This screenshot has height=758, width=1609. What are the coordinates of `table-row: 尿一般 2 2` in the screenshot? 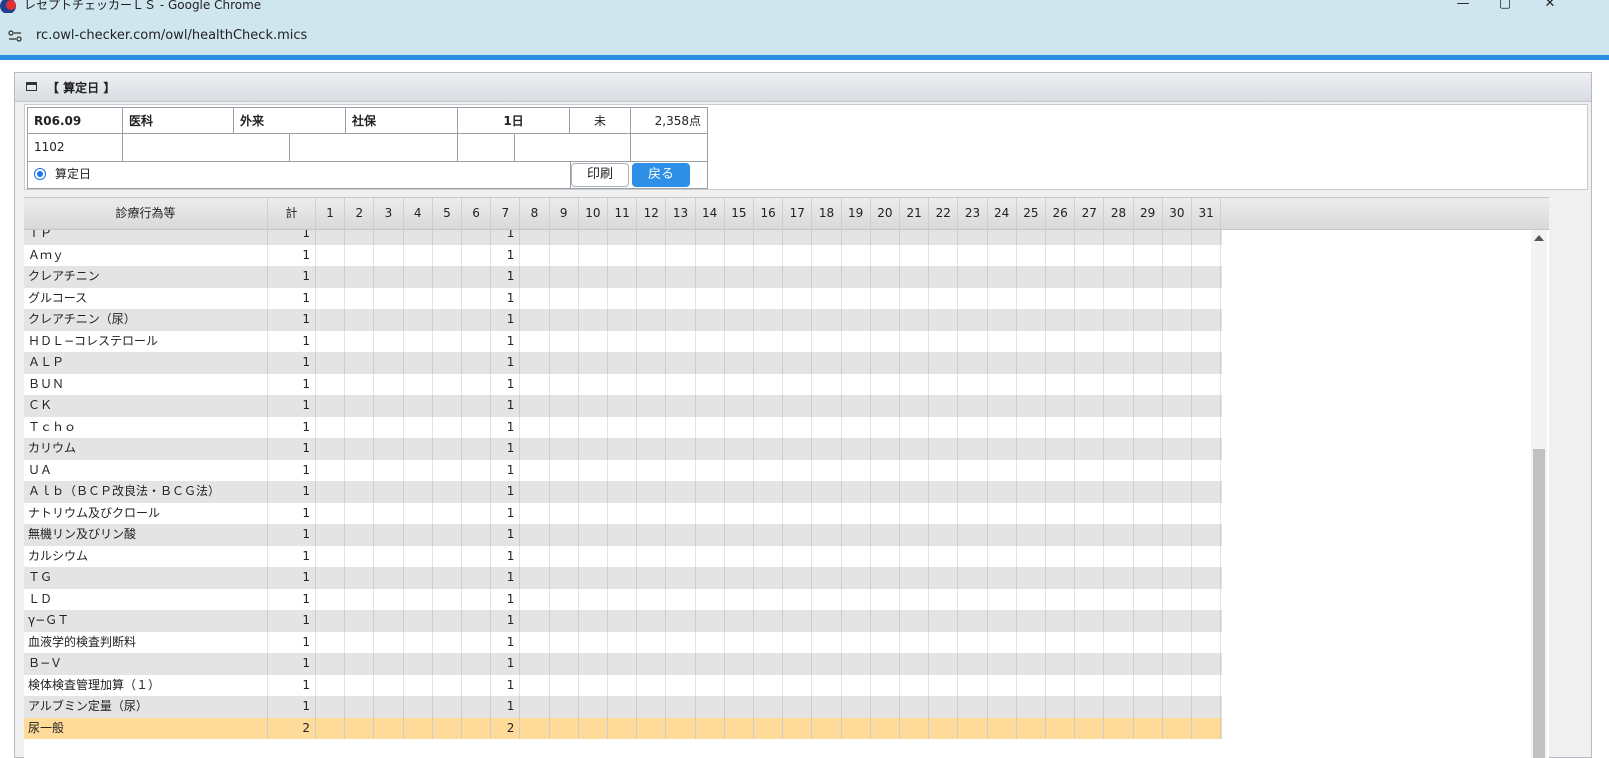 It's located at (623, 728).